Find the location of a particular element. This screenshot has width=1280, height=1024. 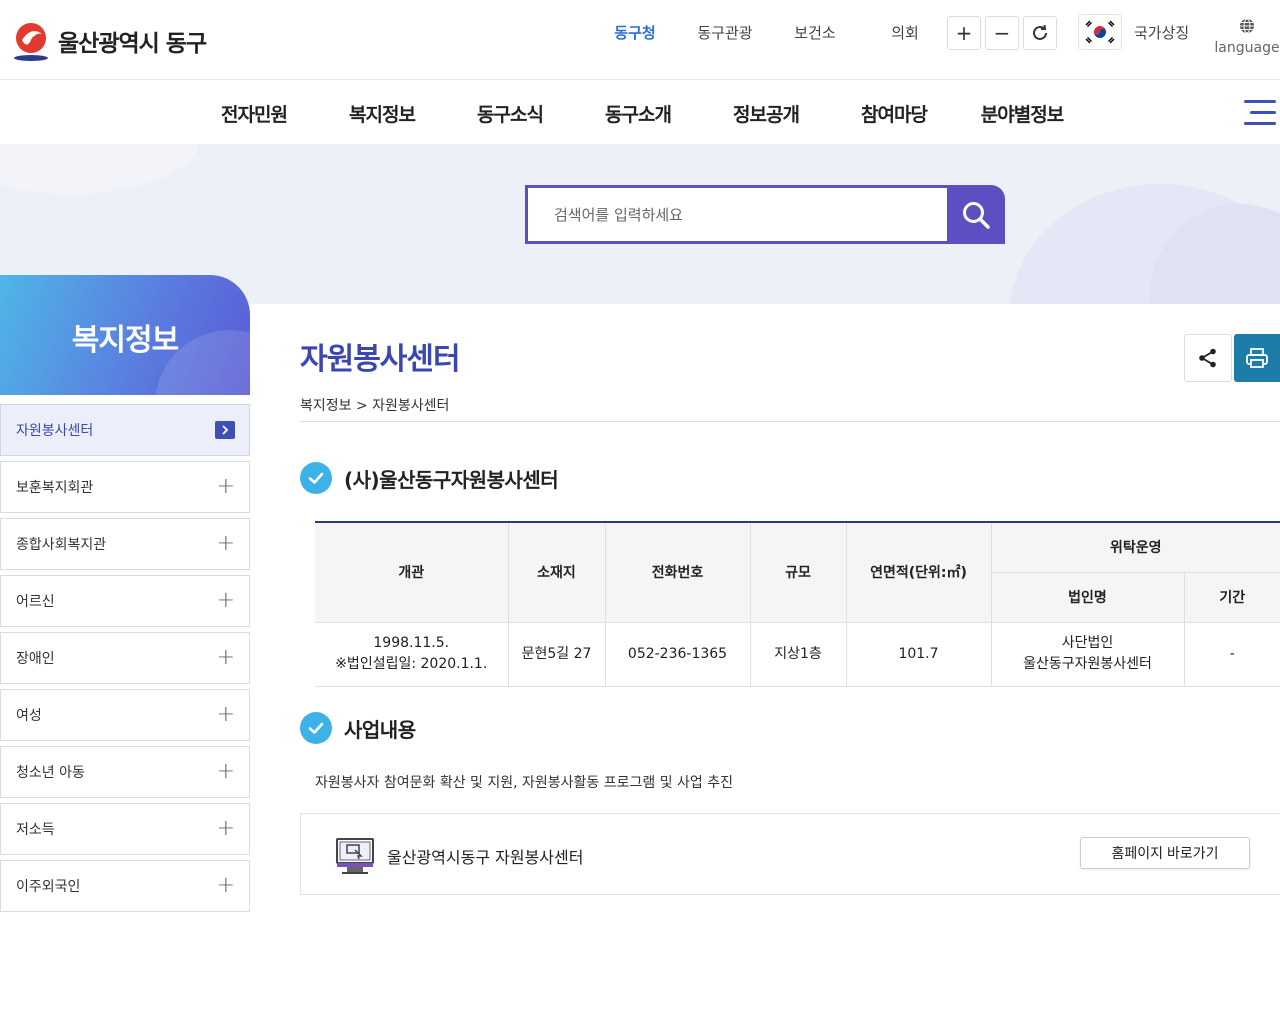

sidebar-item-label: 자원봉사센터 is located at coordinates (55, 431).